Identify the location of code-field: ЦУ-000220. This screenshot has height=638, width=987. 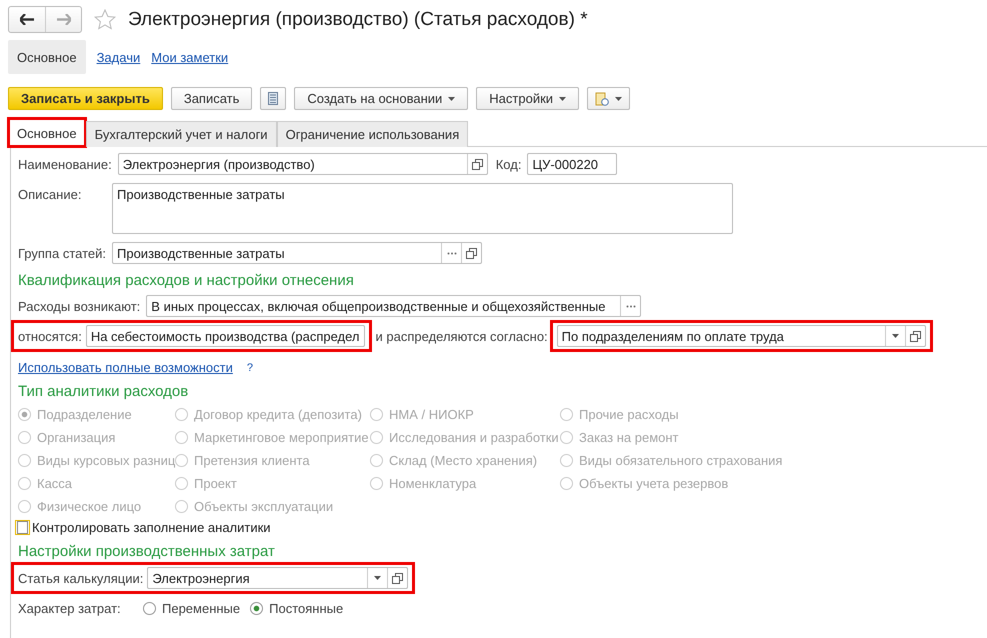
(572, 164).